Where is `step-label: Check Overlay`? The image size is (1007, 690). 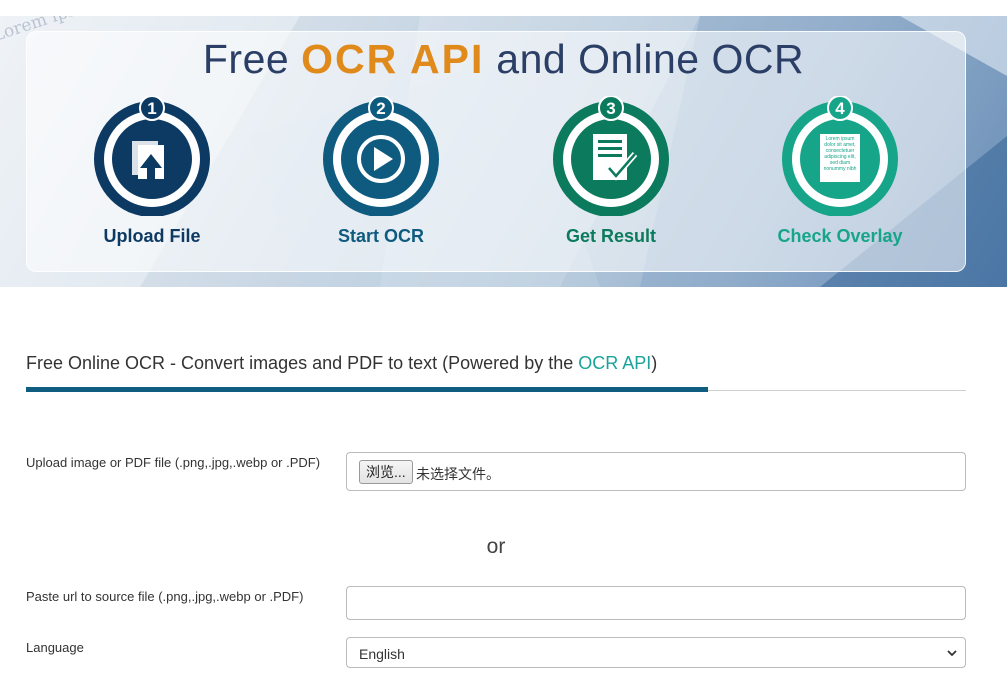
step-label: Check Overlay is located at coordinates (840, 236).